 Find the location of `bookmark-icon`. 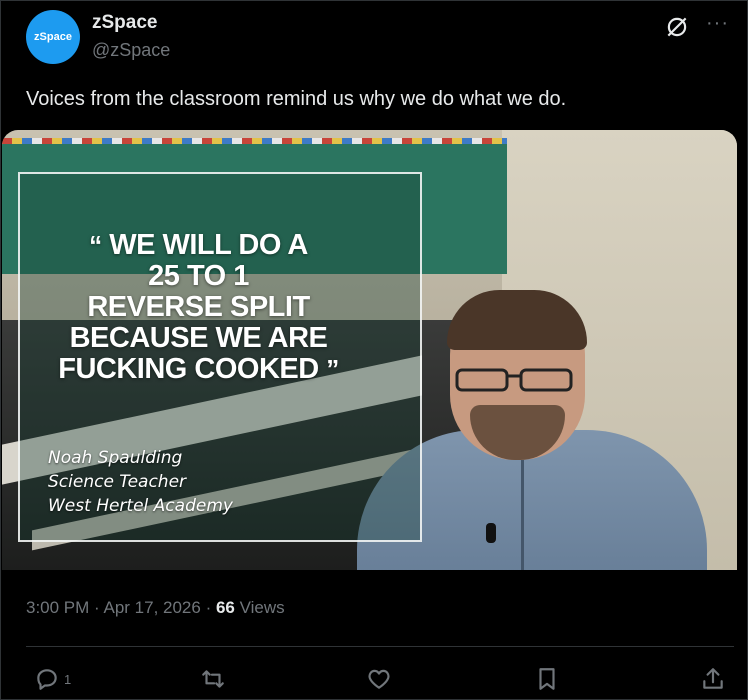

bookmark-icon is located at coordinates (547, 679).